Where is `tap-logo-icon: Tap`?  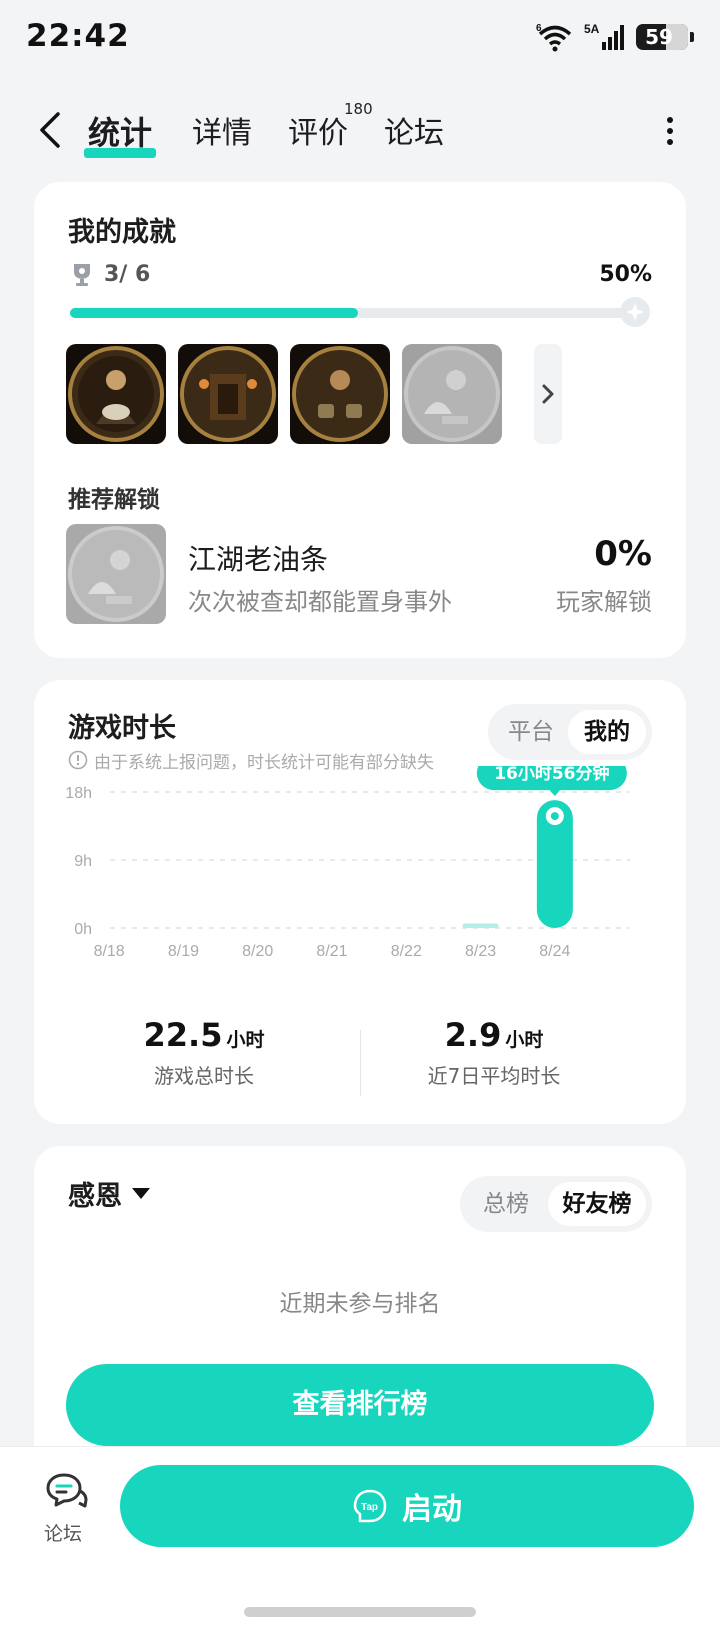
tap-logo-icon: Tap is located at coordinates (370, 1506).